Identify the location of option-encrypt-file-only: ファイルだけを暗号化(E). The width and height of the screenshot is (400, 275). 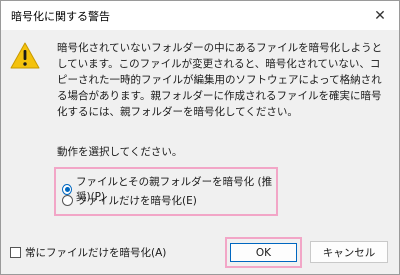
(129, 200).